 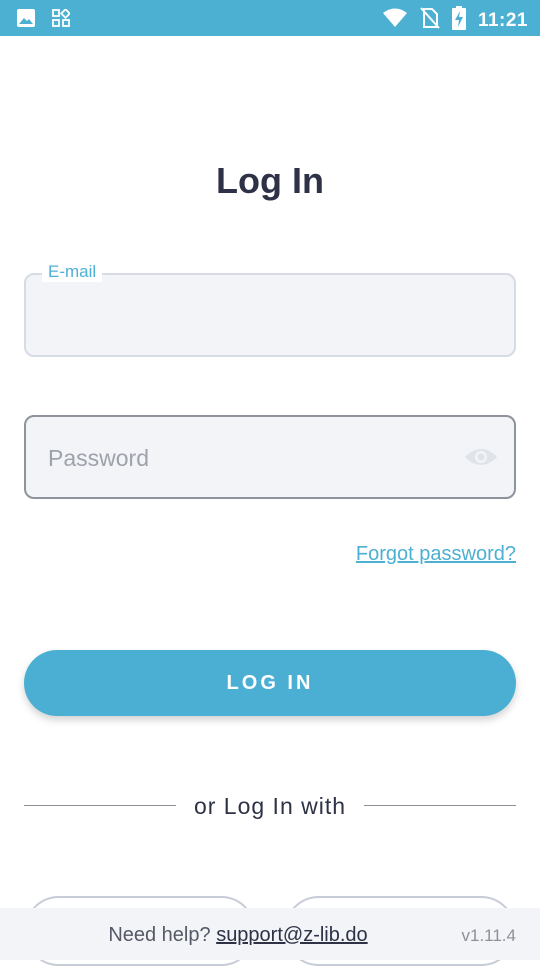 What do you see at coordinates (26, 20) in the screenshot?
I see `image-icon` at bounding box center [26, 20].